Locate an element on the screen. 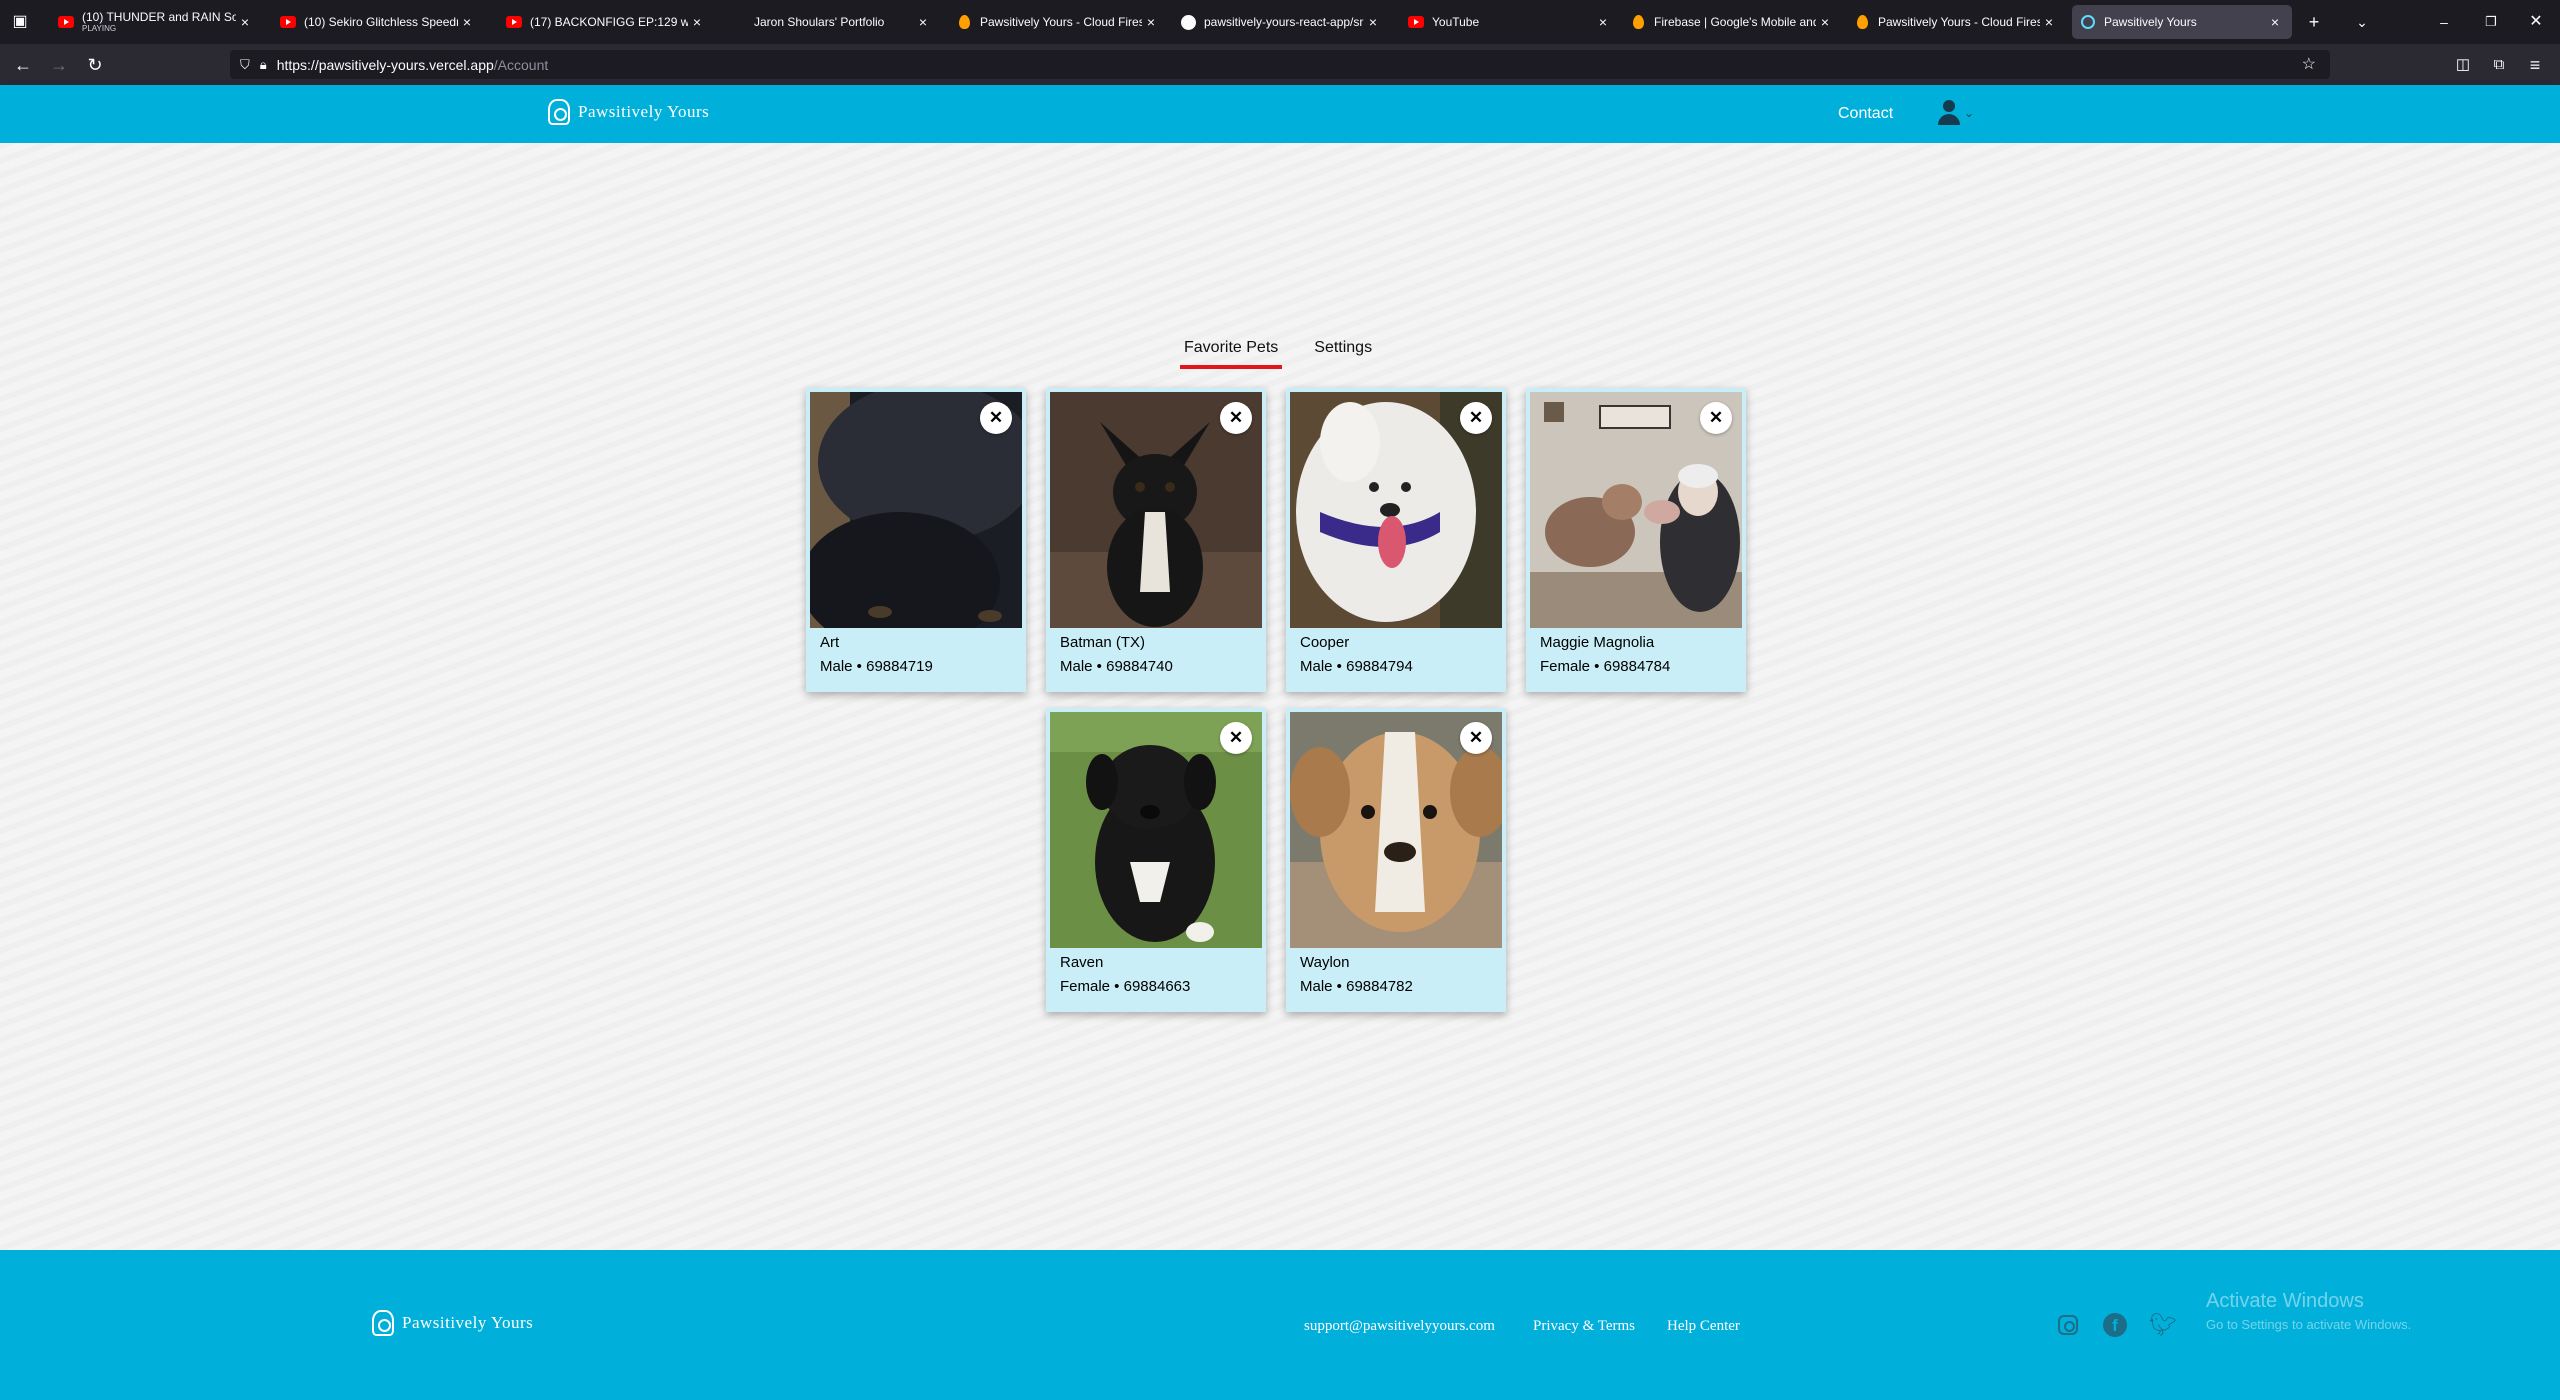  tab-title: (10) Sekiro Glitchless Speedrun is located at coordinates (381, 22).